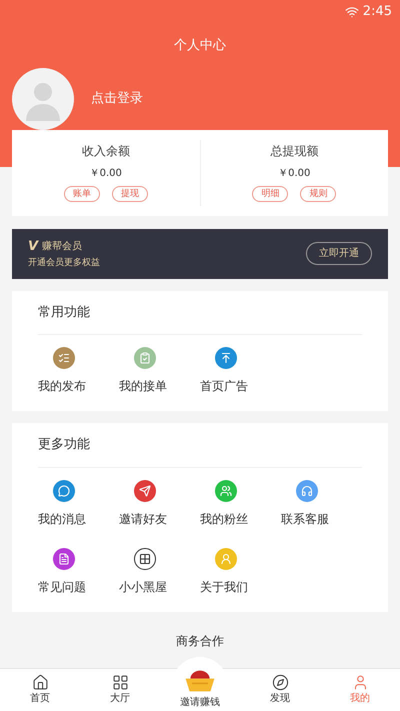  Describe the element at coordinates (106, 151) in the screenshot. I see `balance-label: 收入余额` at that location.